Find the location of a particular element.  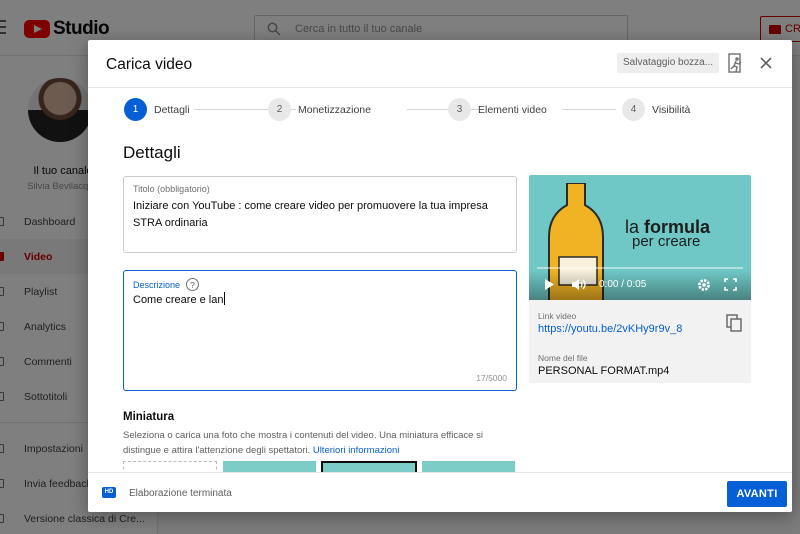

step-label: Monetizzazione is located at coordinates (334, 109).